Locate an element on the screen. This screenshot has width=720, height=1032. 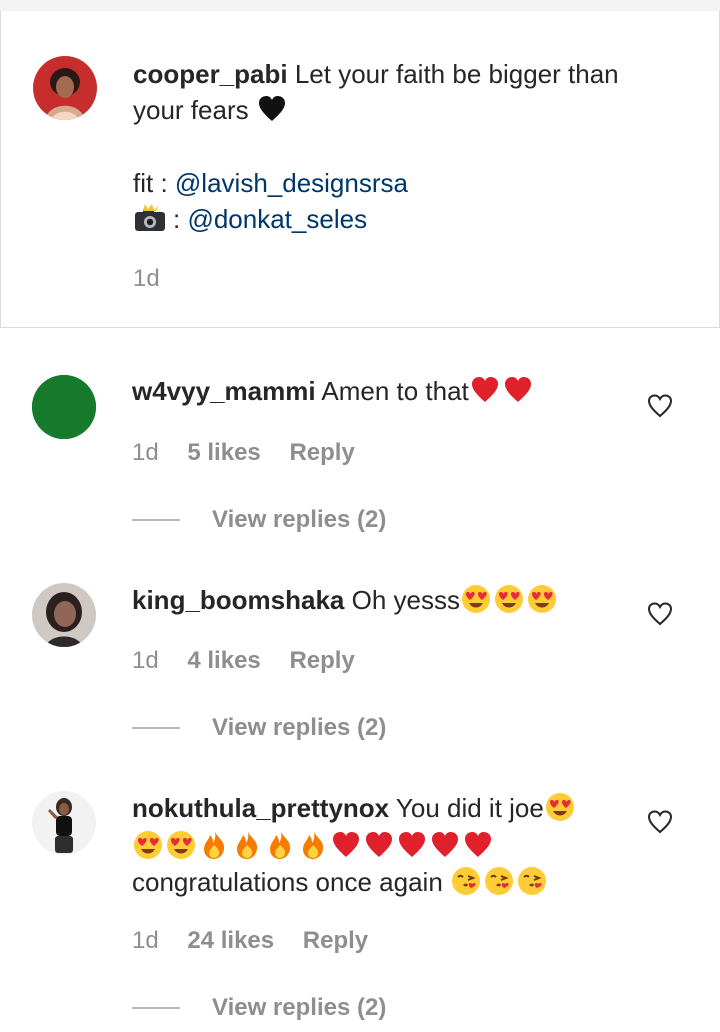
comment-body: Amen to that is located at coordinates (395, 391).